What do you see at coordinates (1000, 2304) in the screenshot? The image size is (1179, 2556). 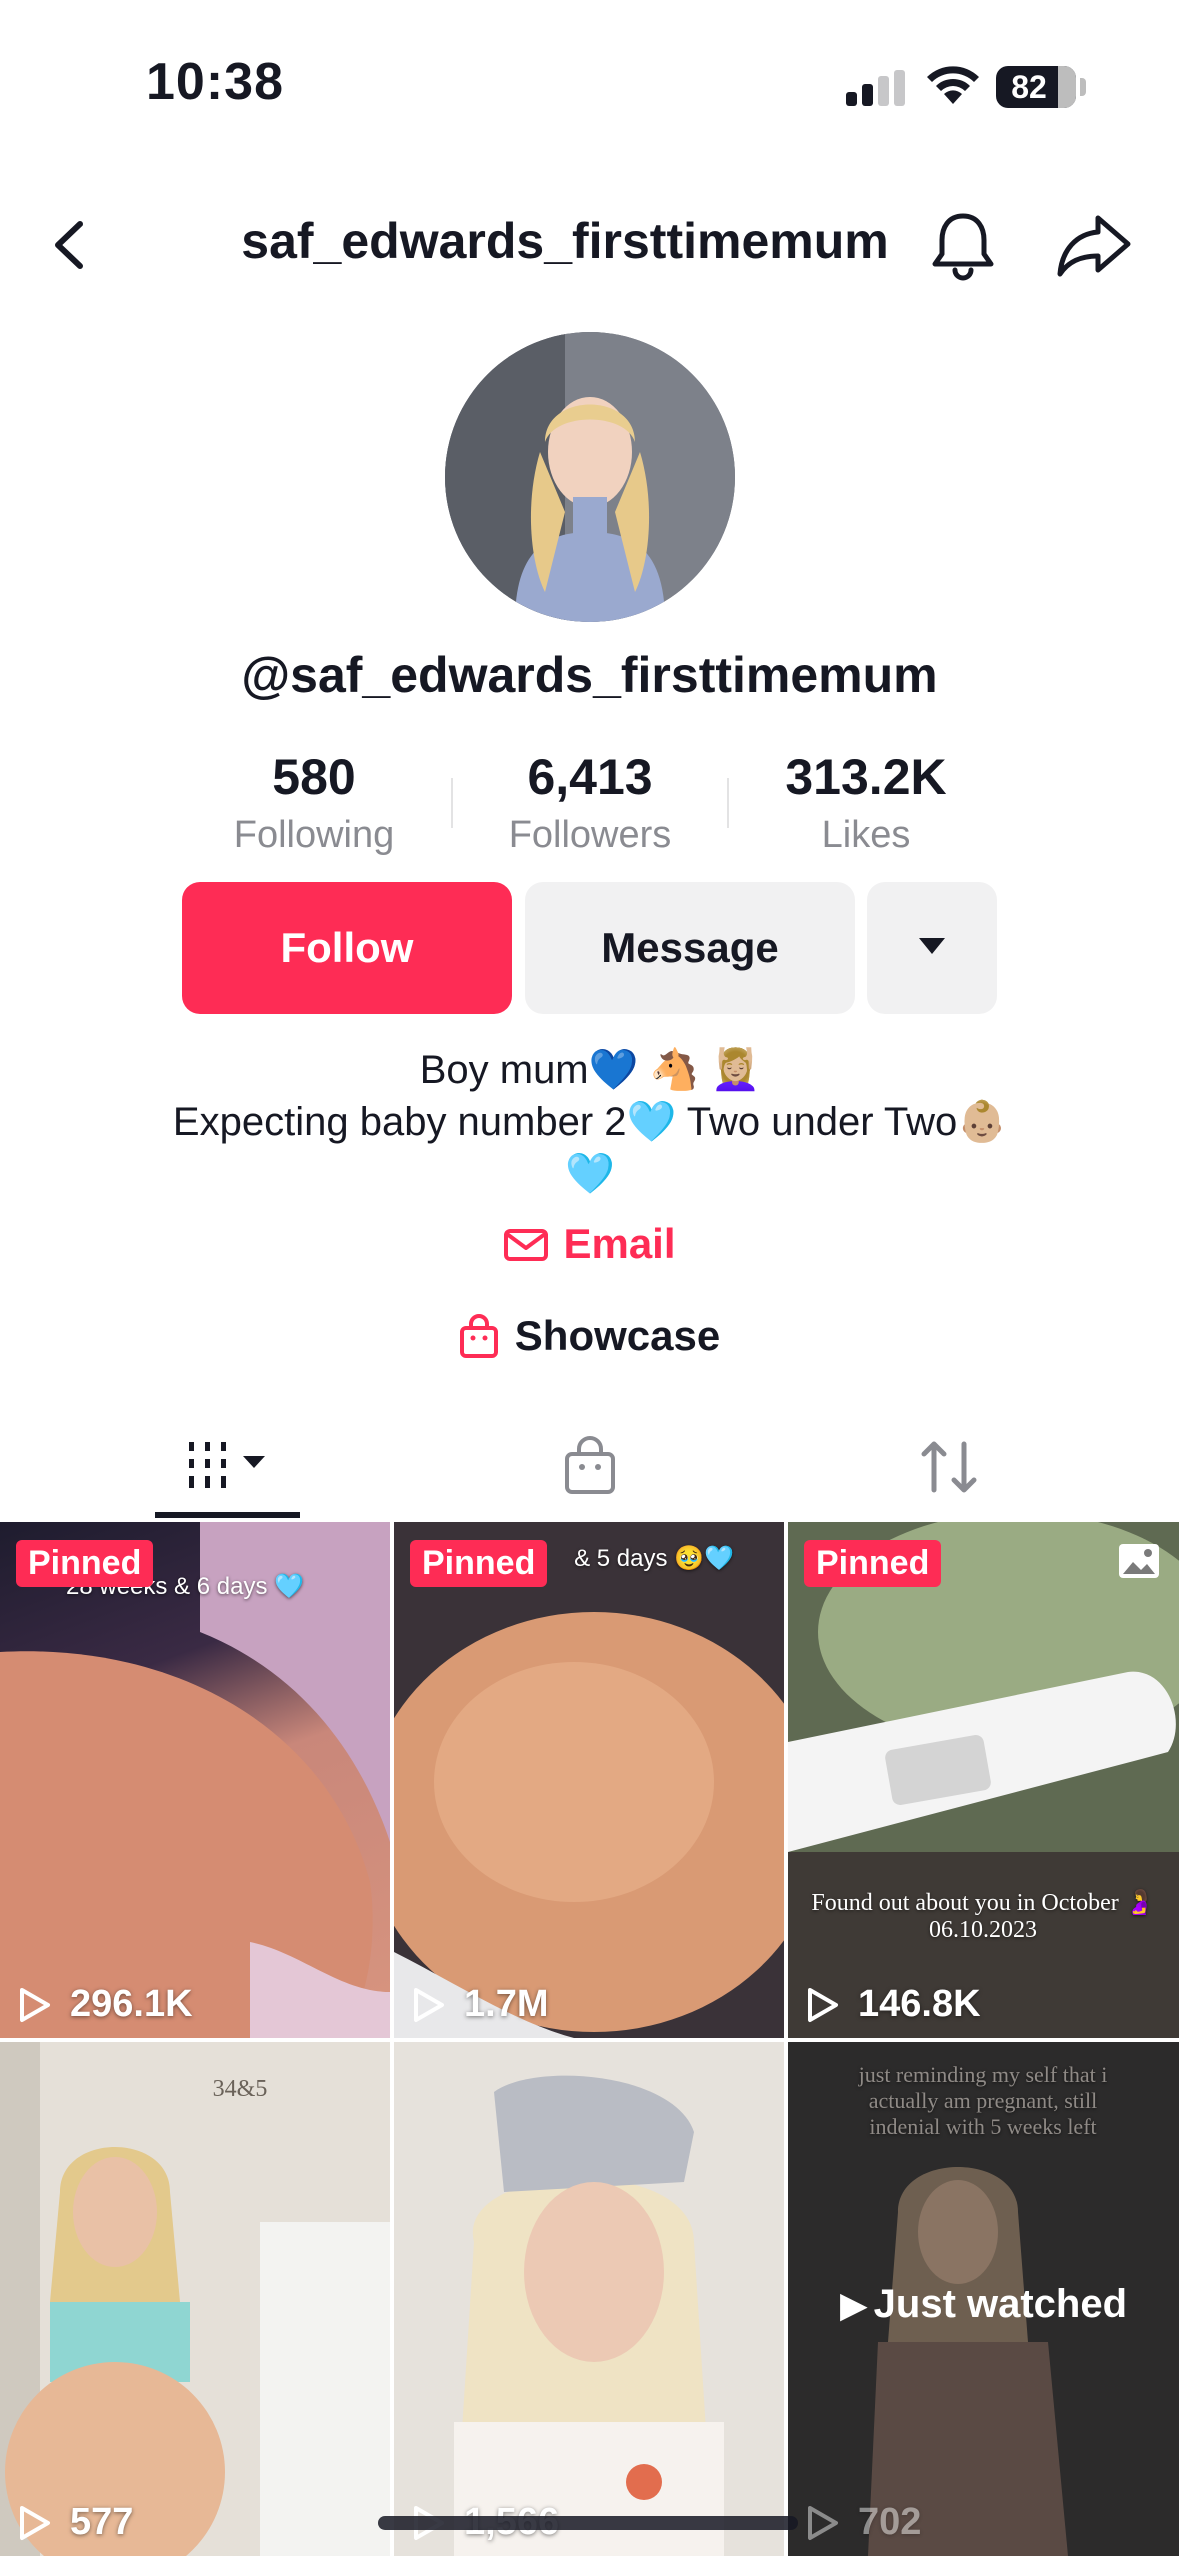 I see `just-watched-text: Just watched` at bounding box center [1000, 2304].